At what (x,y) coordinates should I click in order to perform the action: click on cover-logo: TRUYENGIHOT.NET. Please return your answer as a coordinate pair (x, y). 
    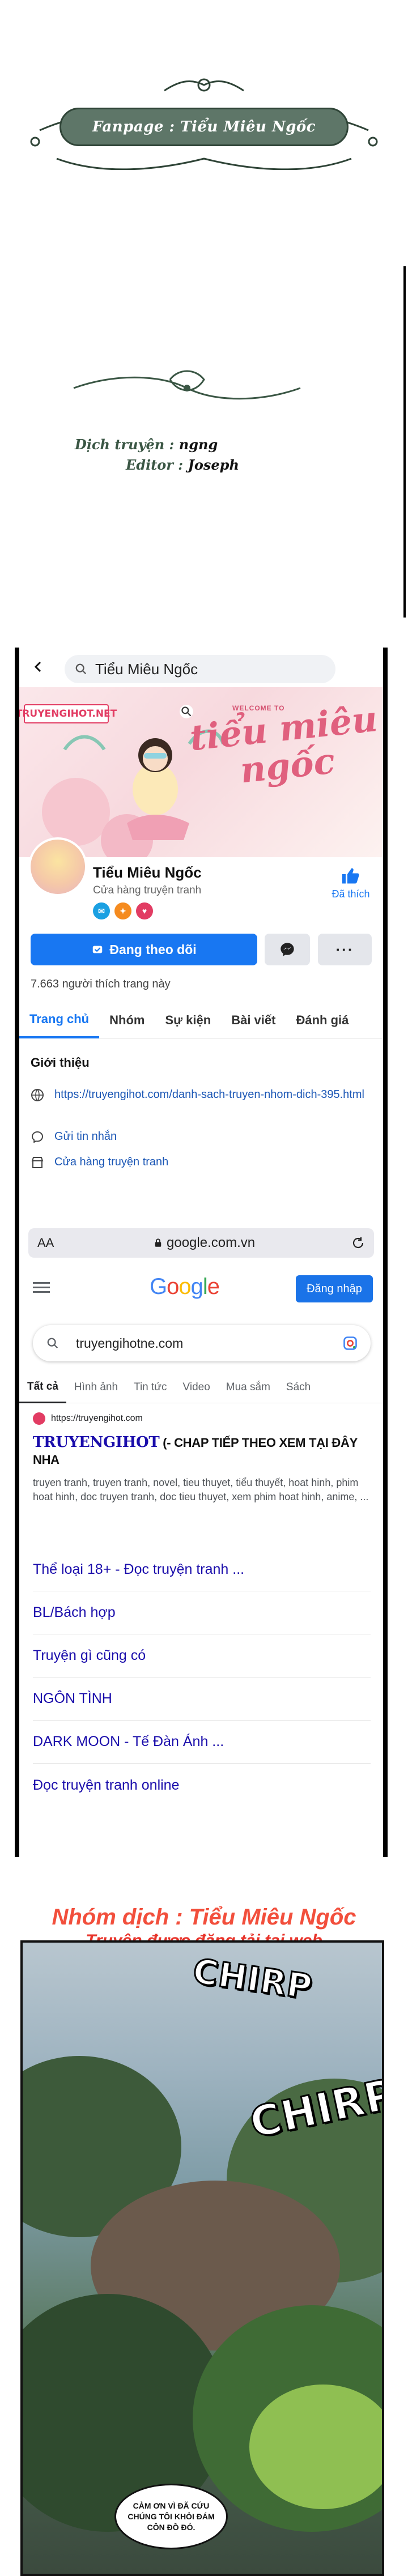
    Looking at the image, I should click on (68, 713).